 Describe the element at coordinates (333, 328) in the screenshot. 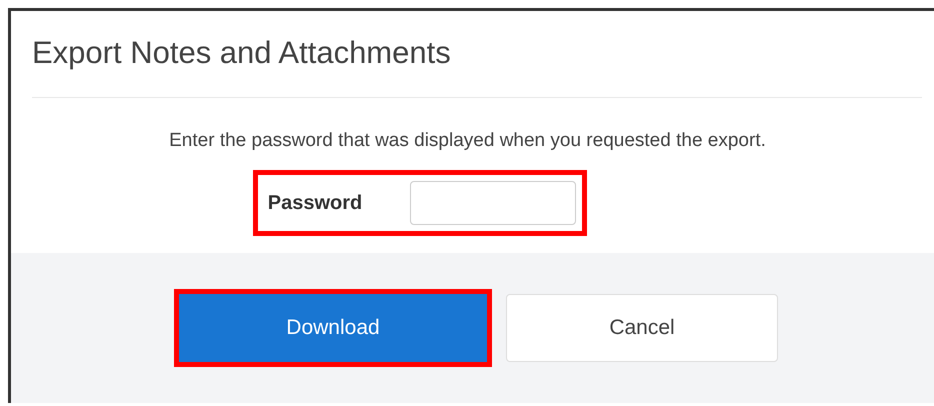

I see `download-button: Download` at that location.